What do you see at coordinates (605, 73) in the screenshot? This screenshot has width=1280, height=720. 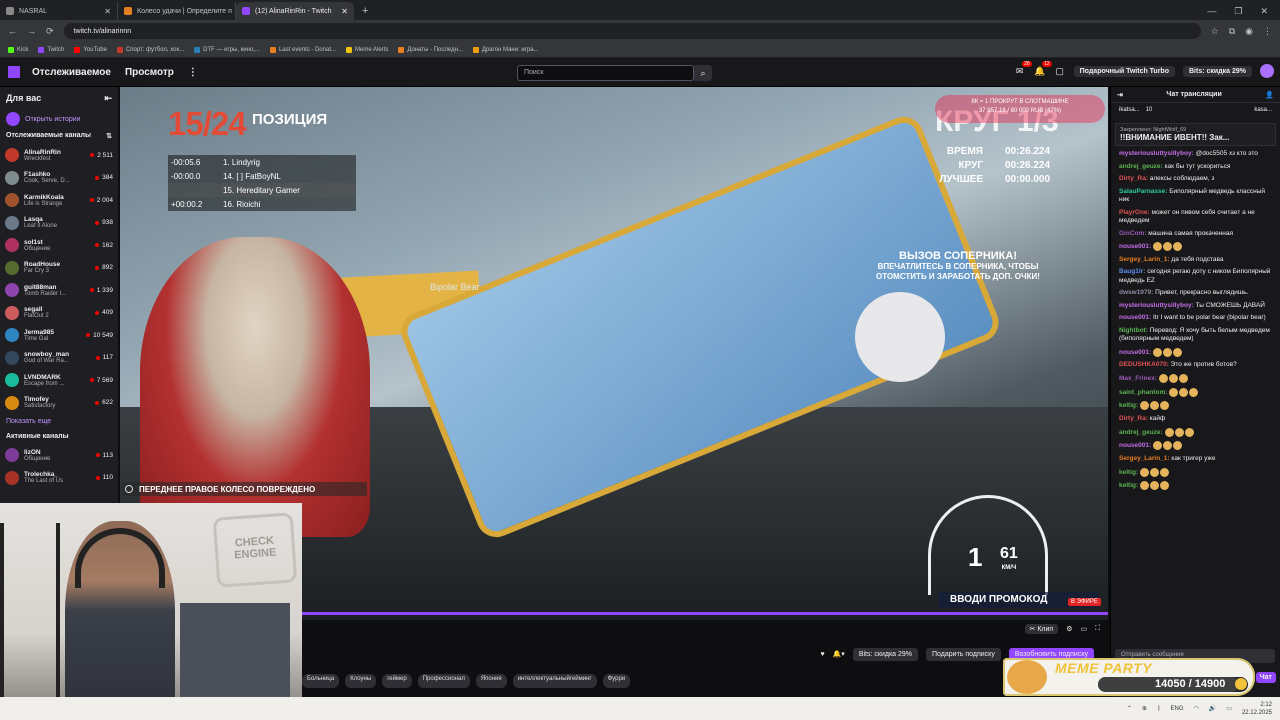 I see `search-input: Поиск` at bounding box center [605, 73].